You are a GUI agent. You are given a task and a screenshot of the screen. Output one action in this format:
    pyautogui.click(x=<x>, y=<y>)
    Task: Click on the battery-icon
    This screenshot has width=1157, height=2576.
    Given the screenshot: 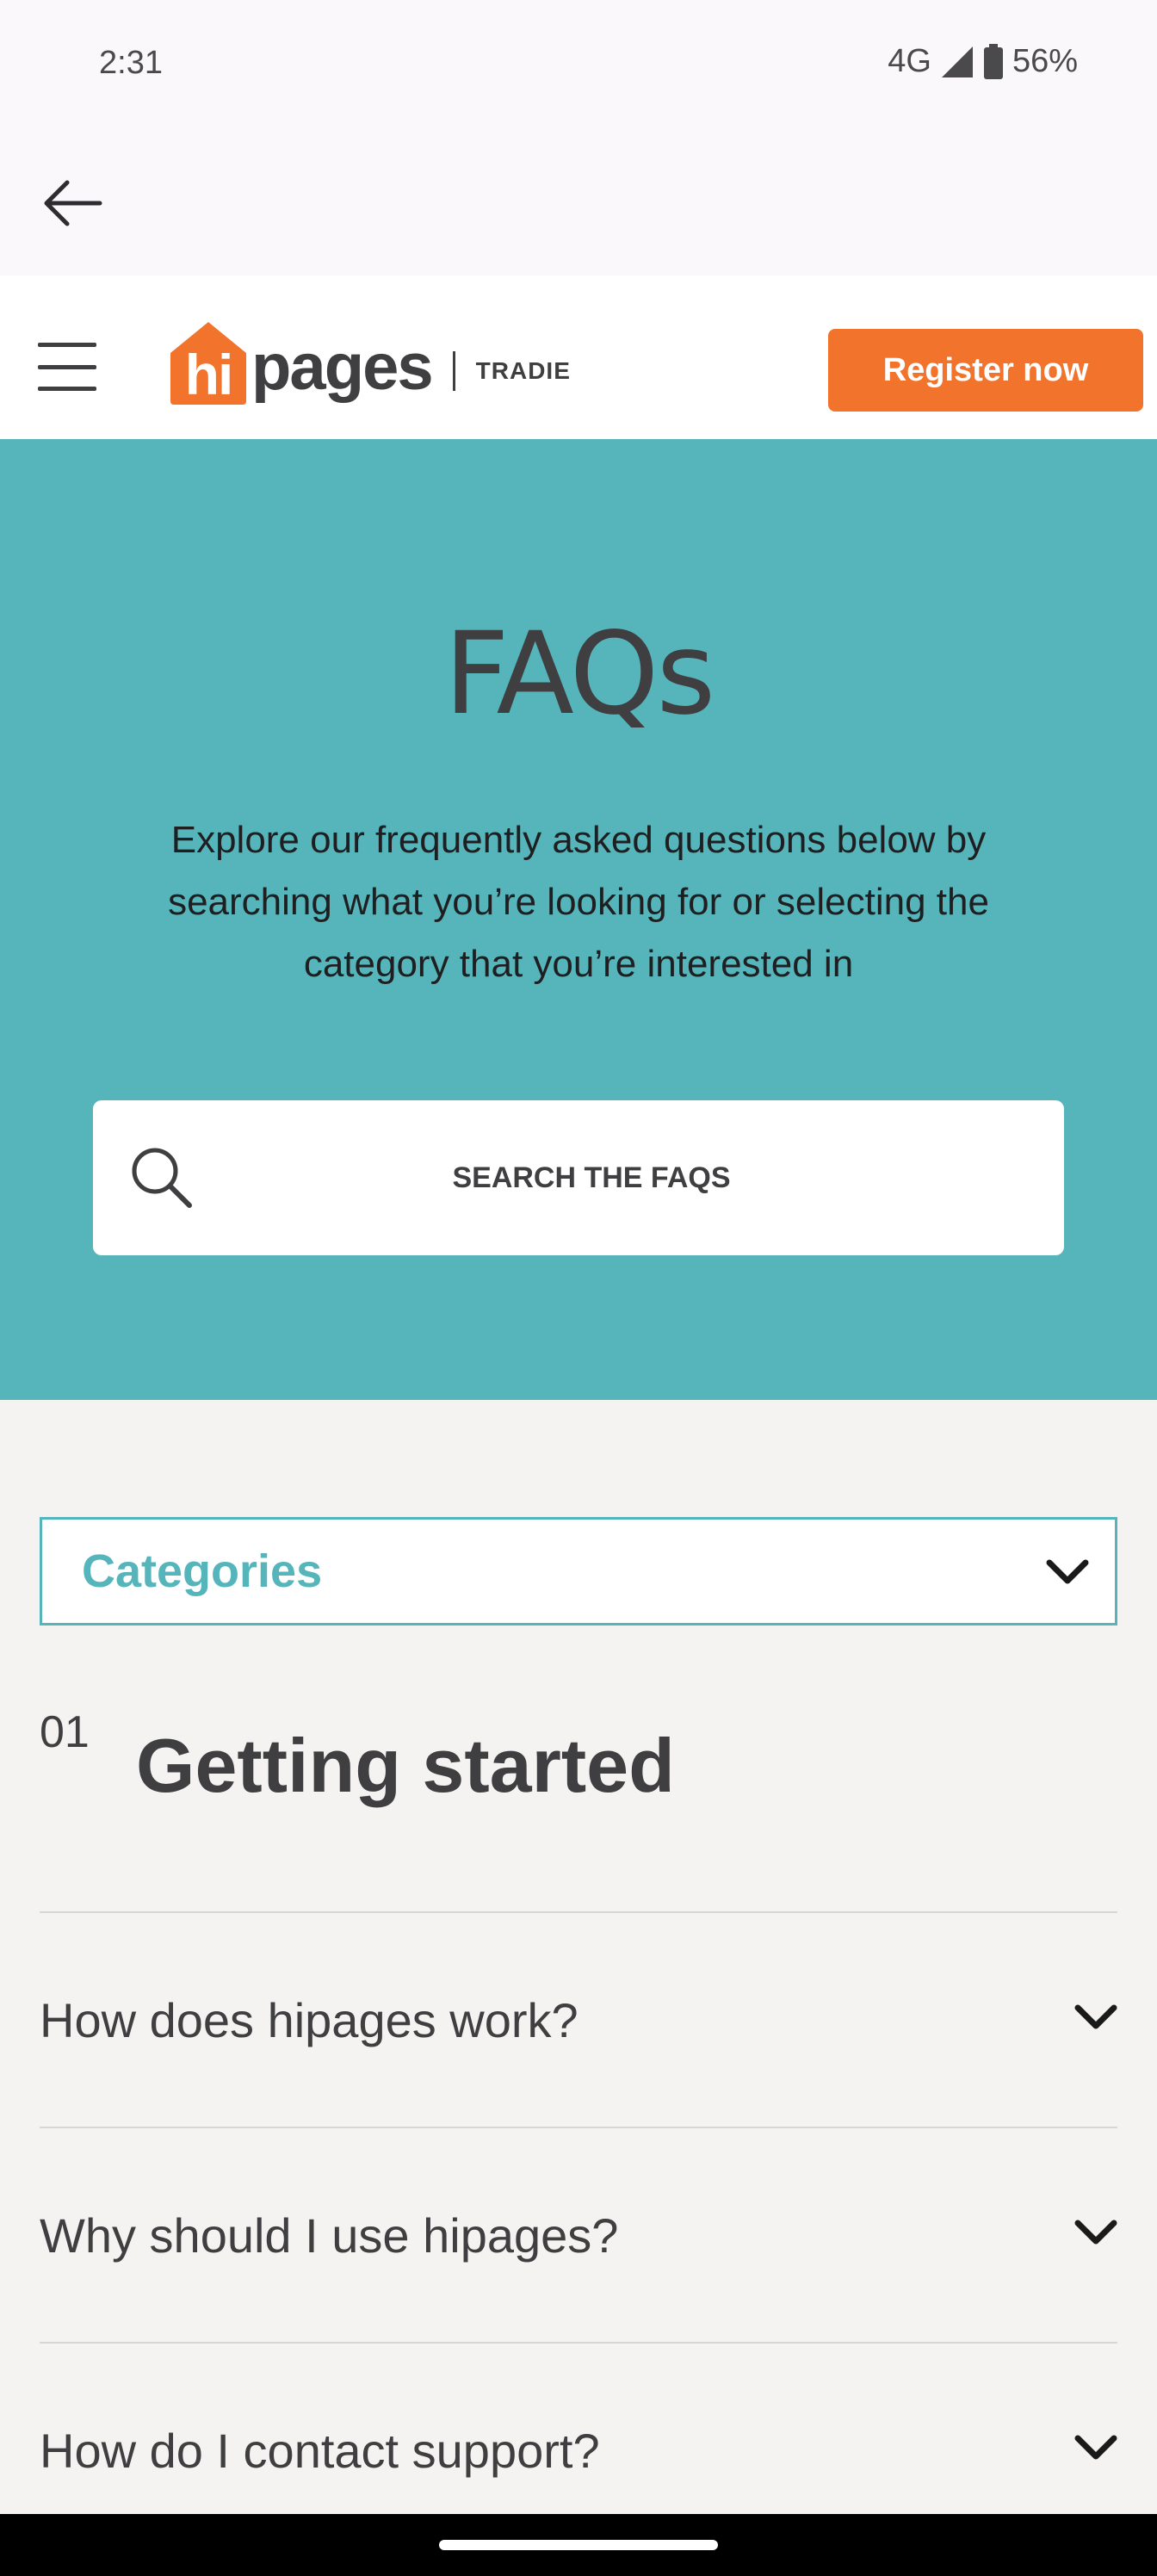 What is the action you would take?
    pyautogui.click(x=993, y=61)
    